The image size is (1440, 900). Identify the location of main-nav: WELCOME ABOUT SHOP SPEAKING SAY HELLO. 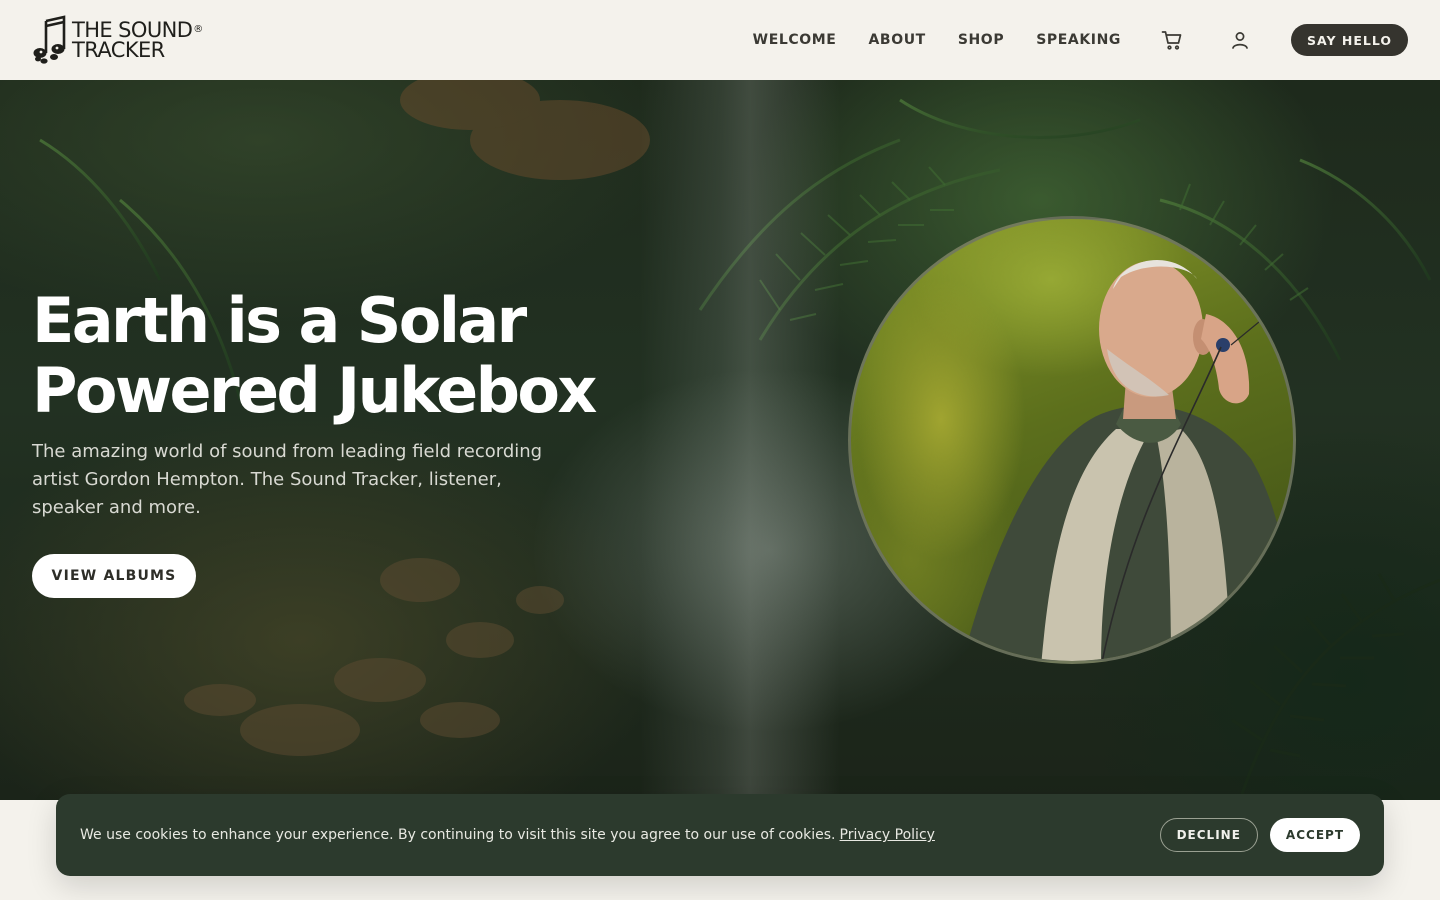
(1080, 40).